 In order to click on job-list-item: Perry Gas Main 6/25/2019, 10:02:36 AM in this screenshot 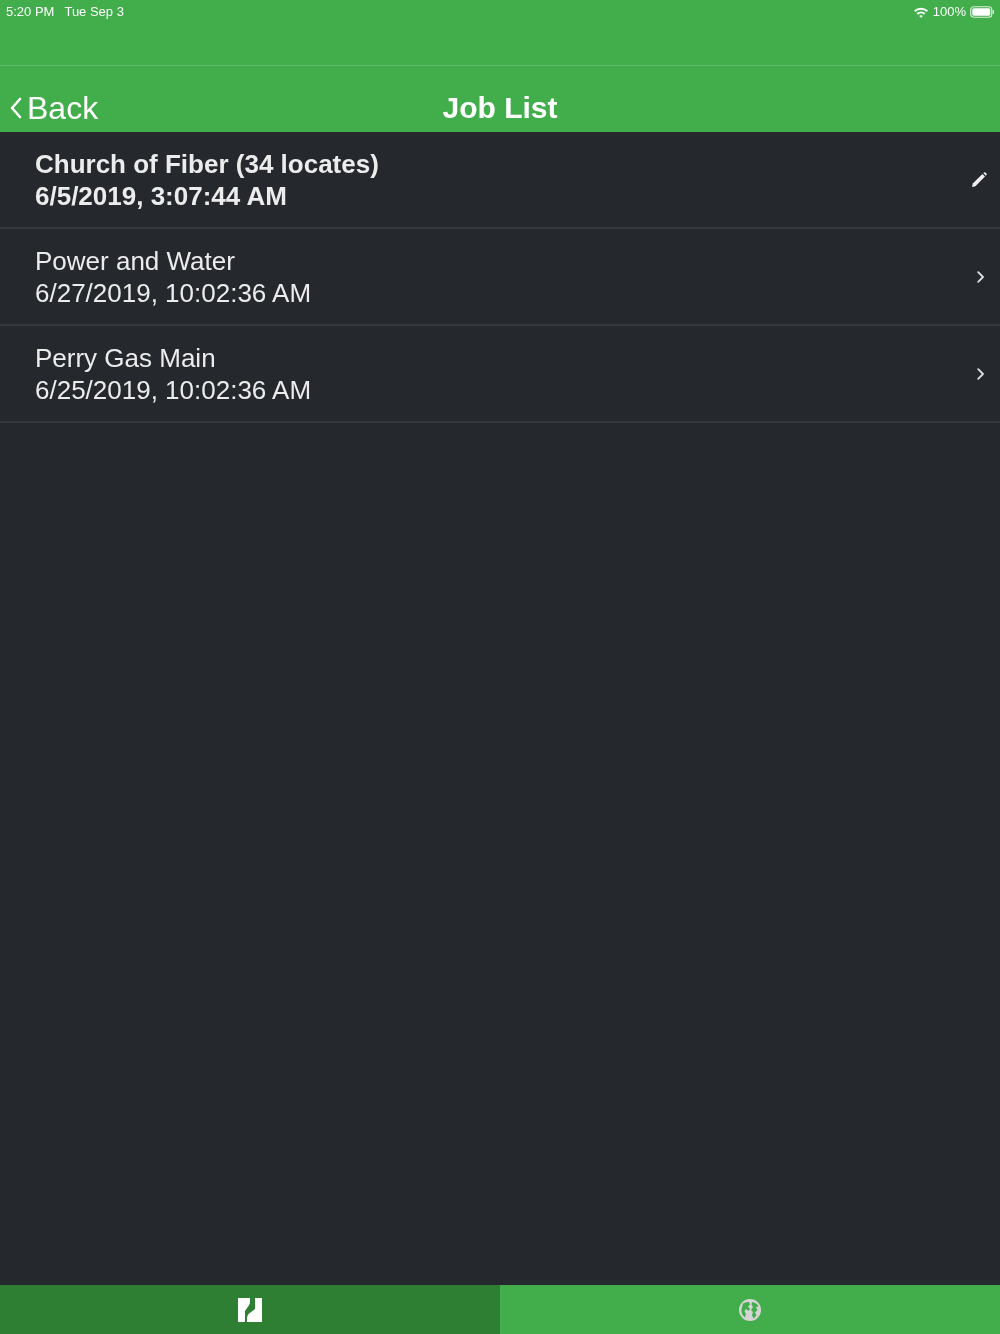, I will do `click(500, 374)`.